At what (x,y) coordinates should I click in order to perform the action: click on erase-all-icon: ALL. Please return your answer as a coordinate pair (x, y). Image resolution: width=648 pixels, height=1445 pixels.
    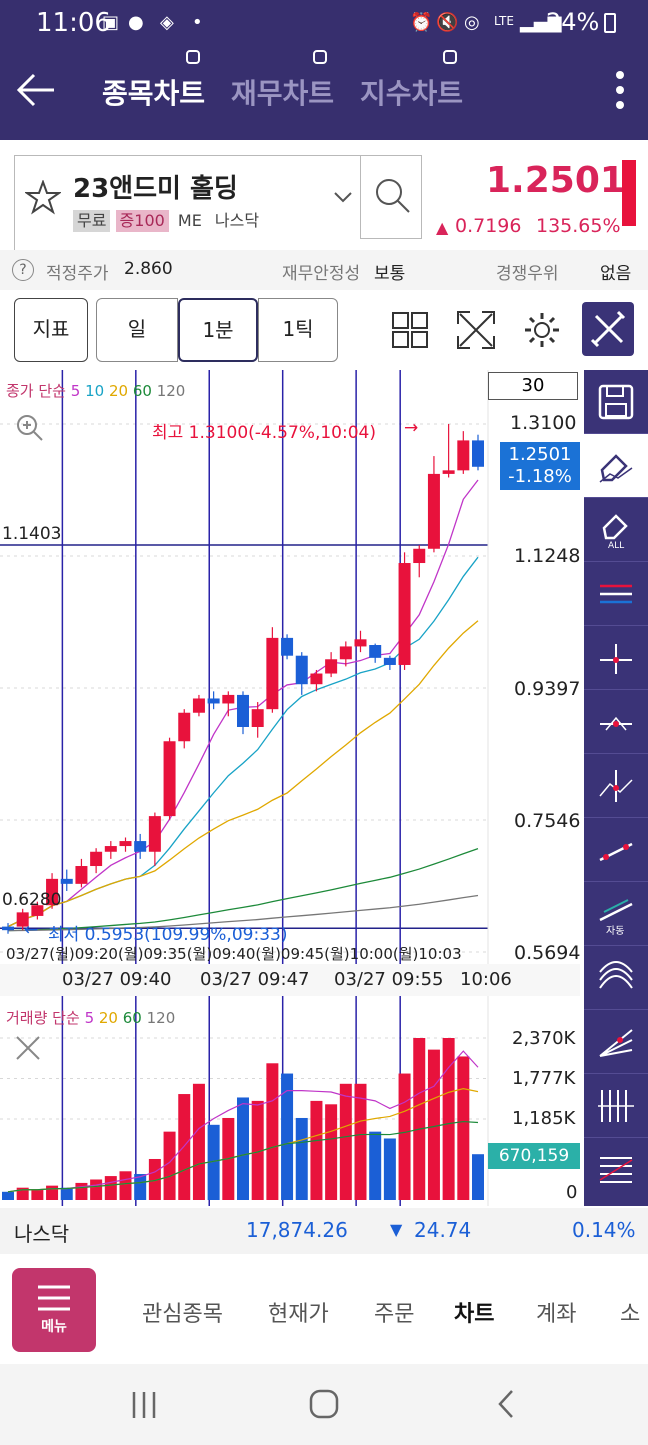
    Looking at the image, I should click on (615, 532).